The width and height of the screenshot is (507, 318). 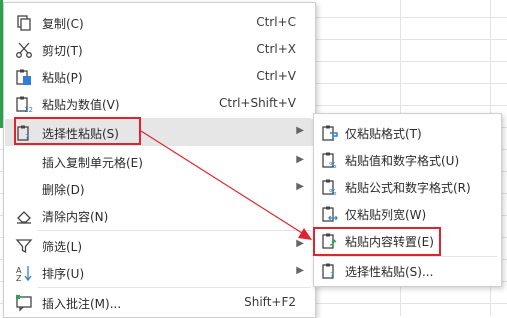 I want to click on menu-item-label: 粘贴为数值(V), so click(x=81, y=105).